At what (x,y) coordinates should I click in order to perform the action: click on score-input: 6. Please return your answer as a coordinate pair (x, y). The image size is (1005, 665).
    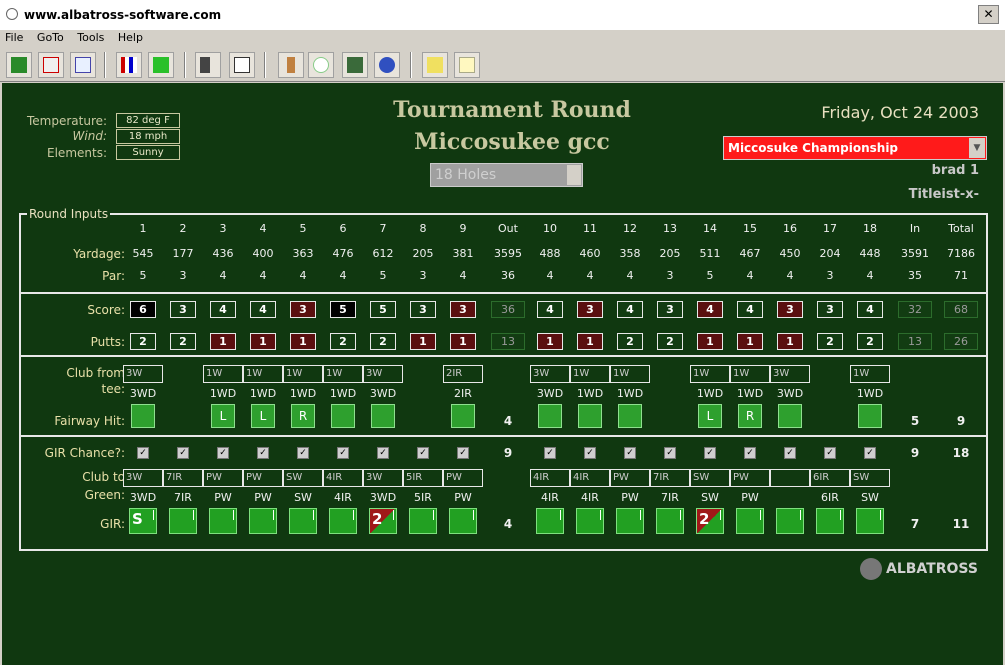
    Looking at the image, I should click on (143, 309).